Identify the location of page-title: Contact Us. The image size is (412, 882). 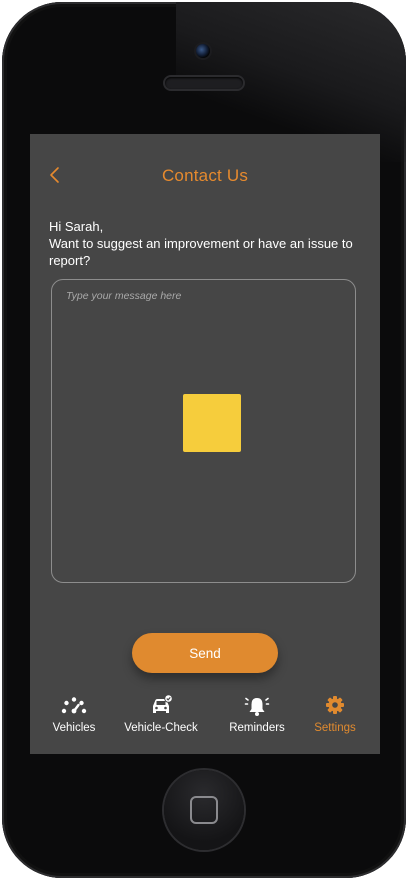
(205, 175).